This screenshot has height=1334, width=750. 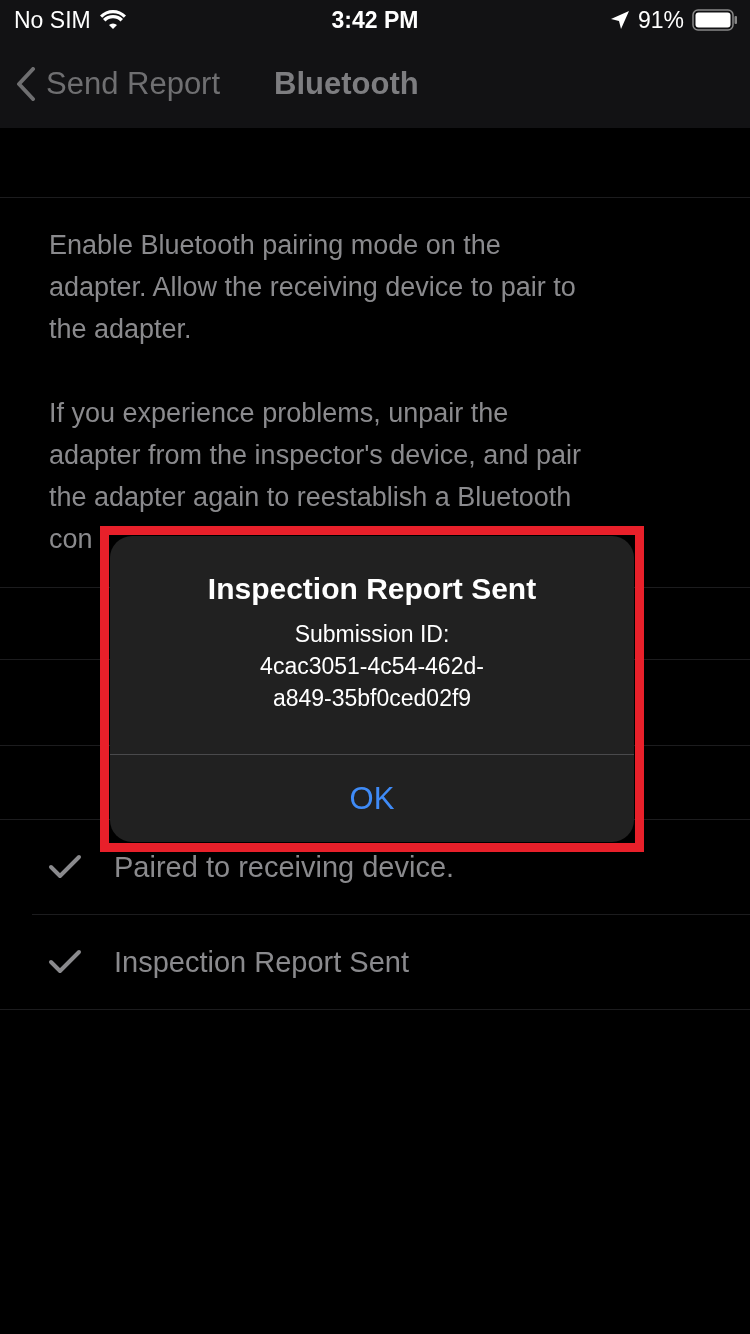 I want to click on alert-message: Submission ID: 4cac3051-4c54-462d- a849-35bf0ced02f9, so click(x=372, y=666).